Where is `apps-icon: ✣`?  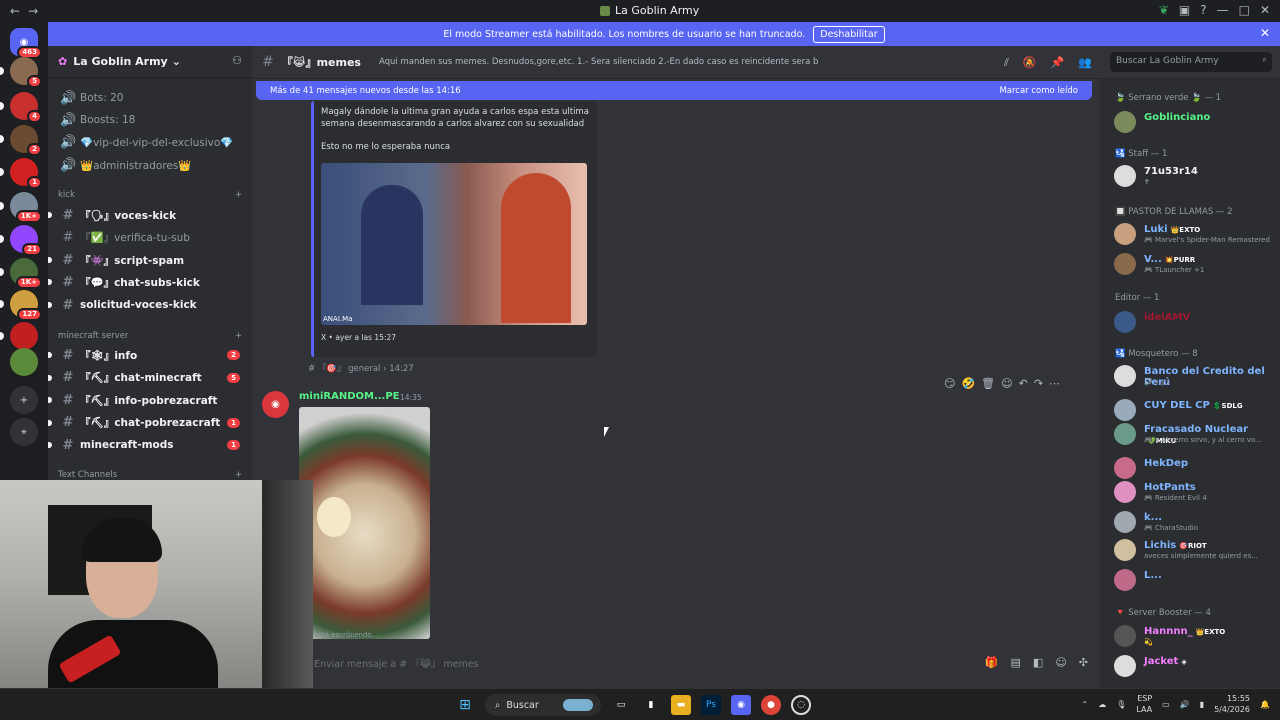
apps-icon: ✣ is located at coordinates (1083, 662).